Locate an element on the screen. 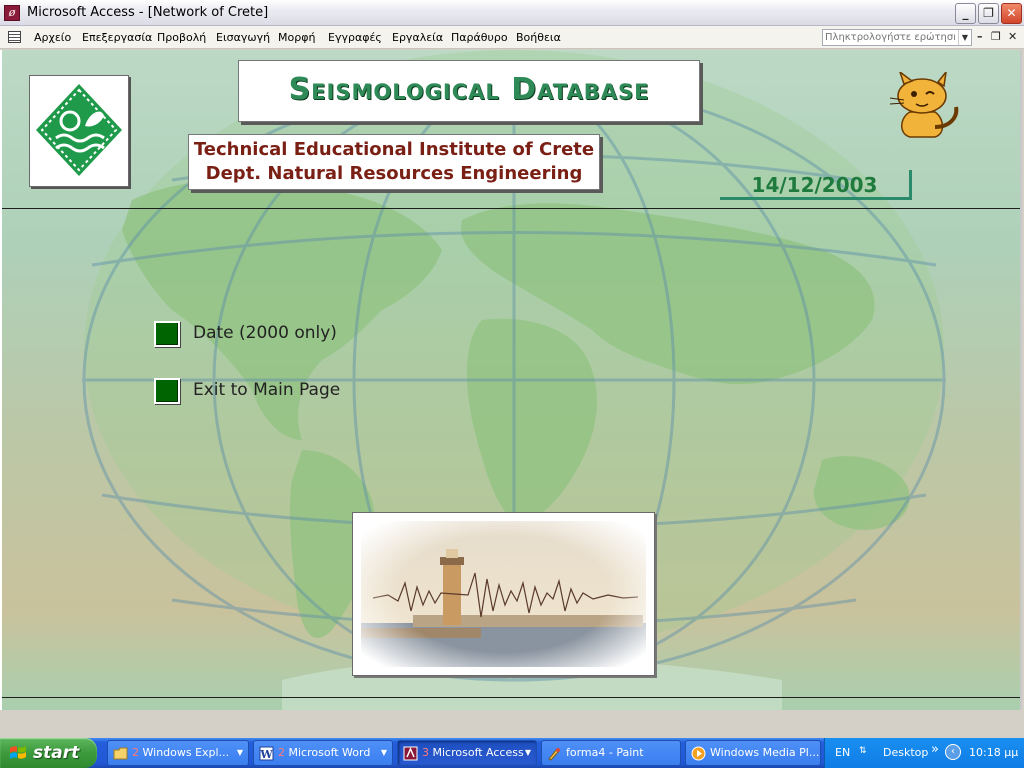 This screenshot has width=1024, height=768. paint-icon is located at coordinates (554, 754).